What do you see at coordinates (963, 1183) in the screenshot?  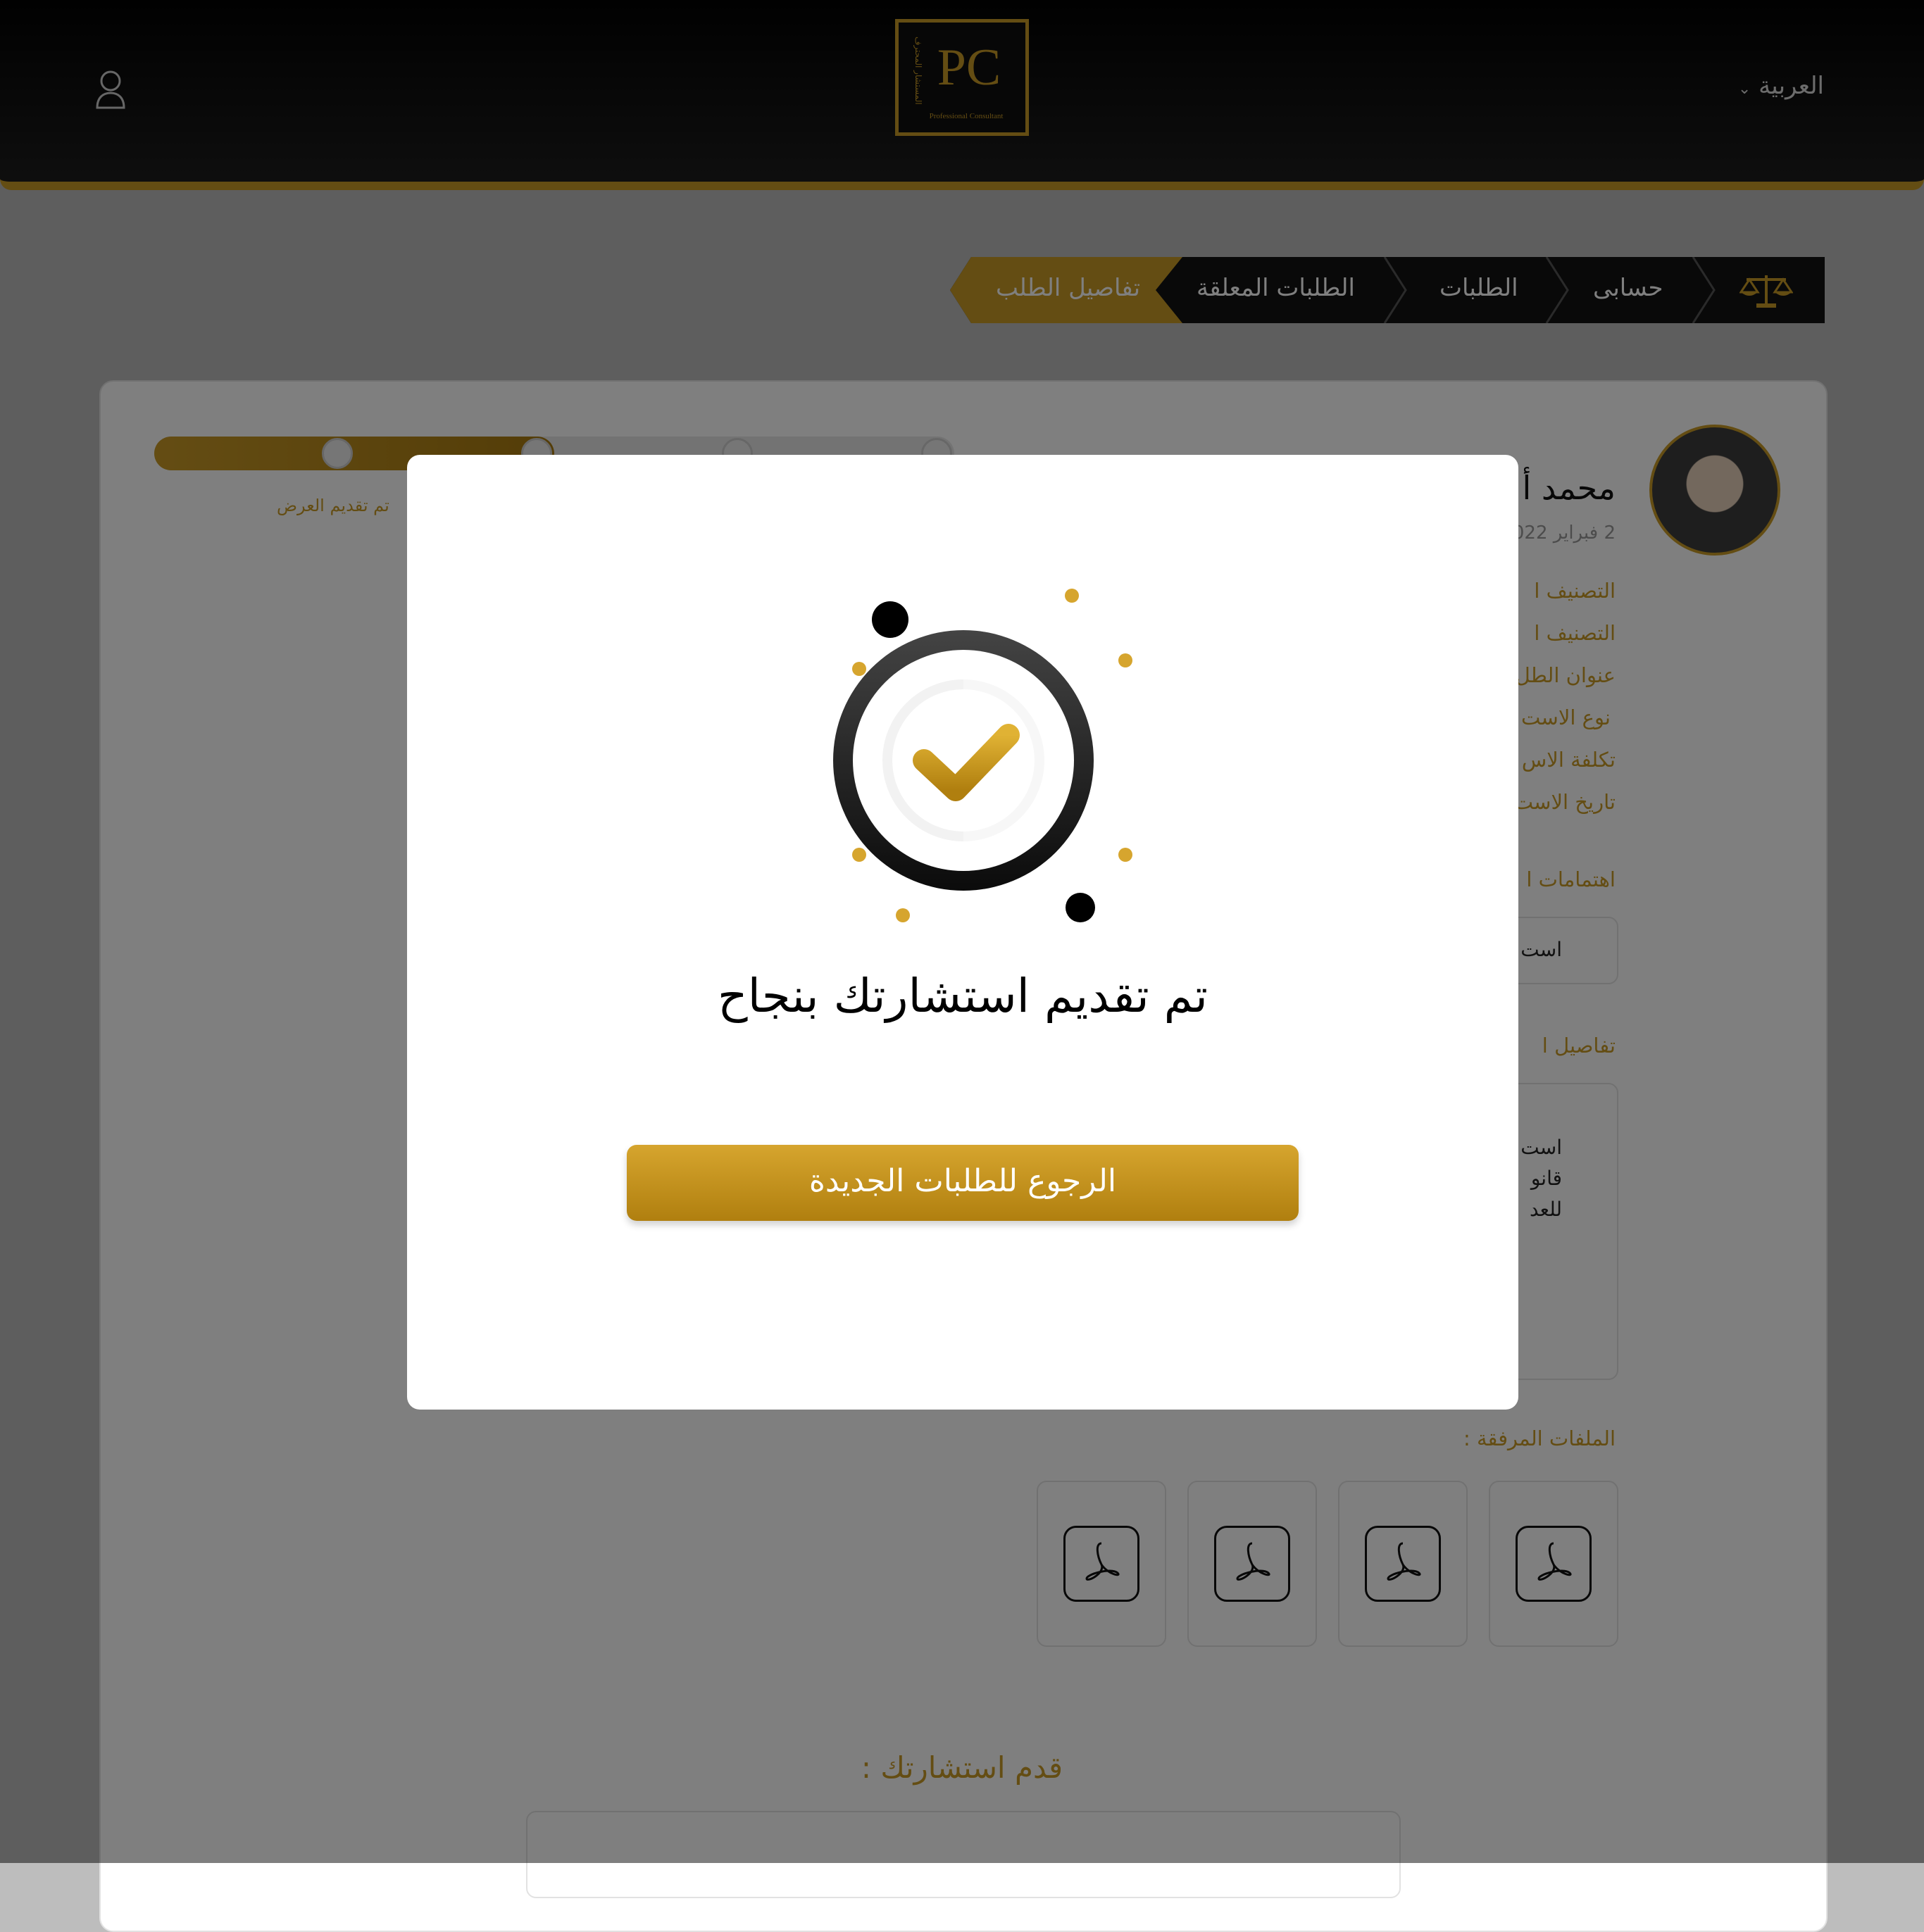 I see `back-to-new-requests-button: الرجوع للطلبات الجديدة` at bounding box center [963, 1183].